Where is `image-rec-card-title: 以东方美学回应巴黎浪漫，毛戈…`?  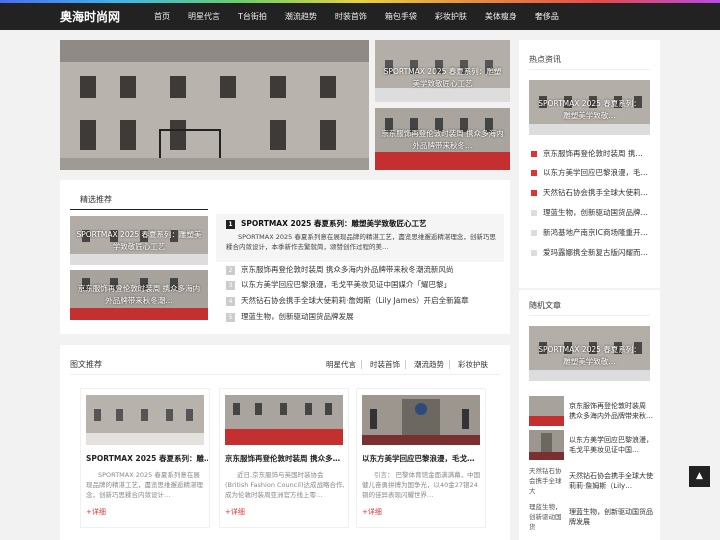
image-rec-card-title: 以东方美学回应巴黎浪漫，毛戈… is located at coordinates (423, 458).